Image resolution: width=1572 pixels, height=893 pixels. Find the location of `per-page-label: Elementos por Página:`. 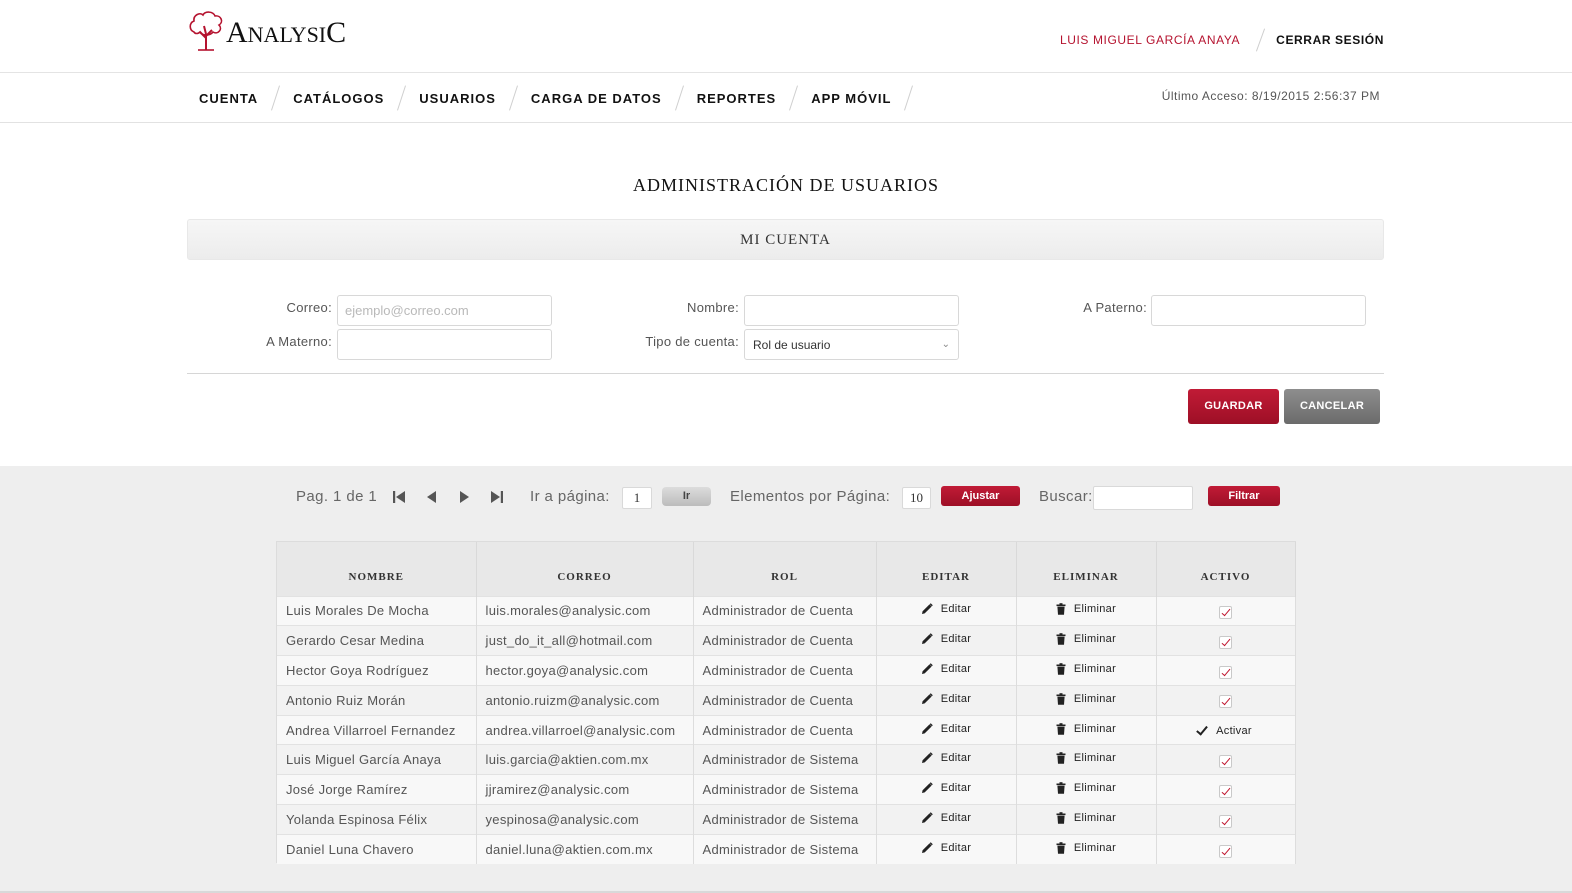

per-page-label: Elementos por Página: is located at coordinates (810, 496).